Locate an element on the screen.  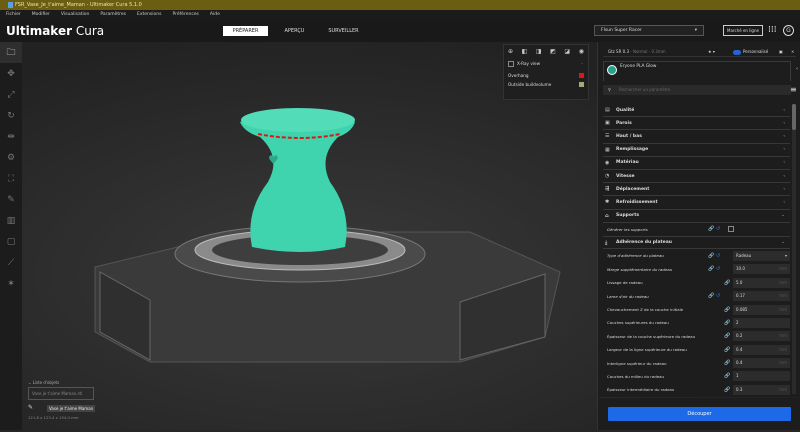
category-4: ◉ Matériau ‹ is located at coordinates (696, 163).